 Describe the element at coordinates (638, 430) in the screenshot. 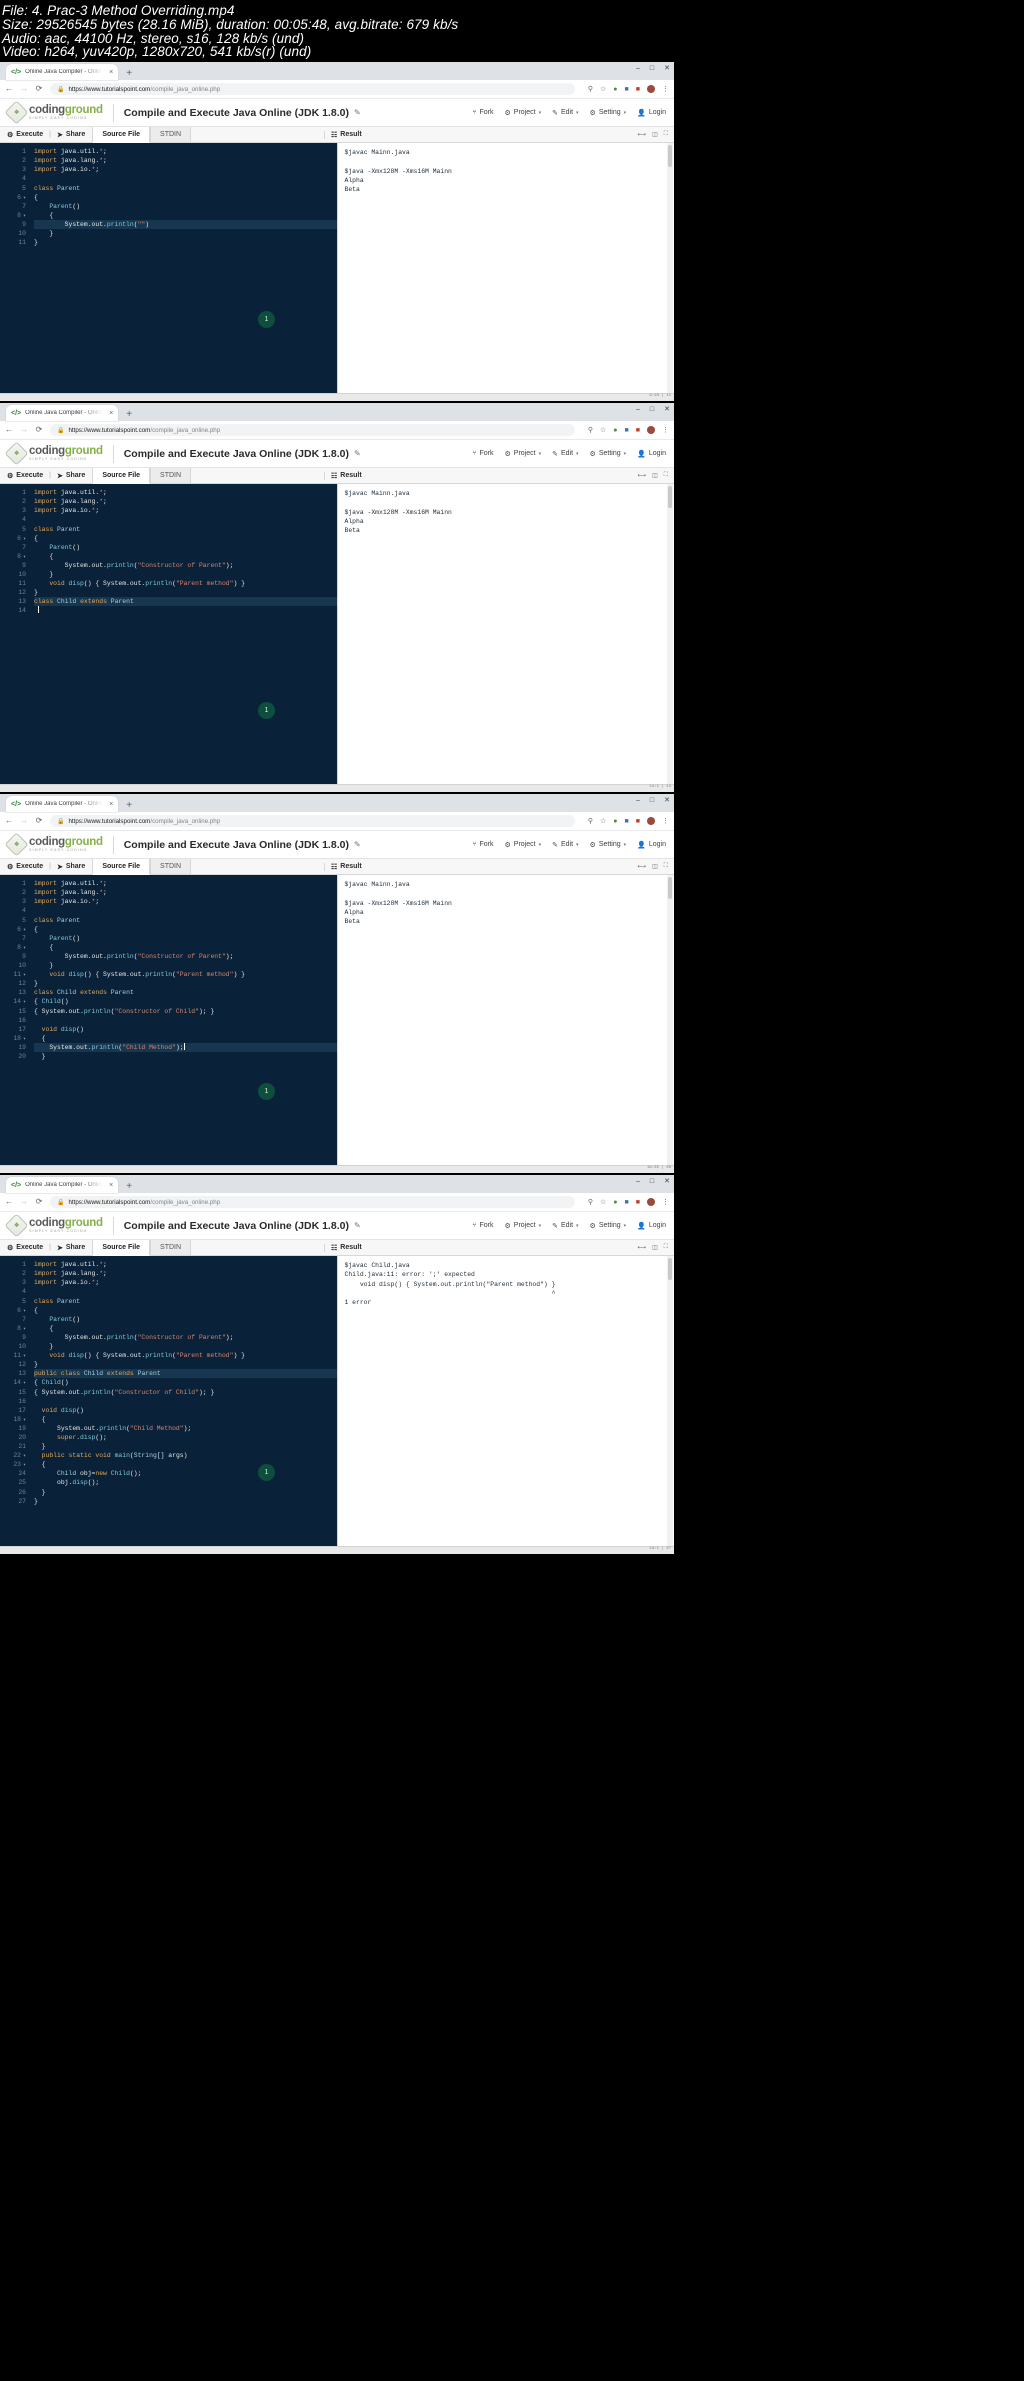

I see `extension-red-icon: ■` at that location.